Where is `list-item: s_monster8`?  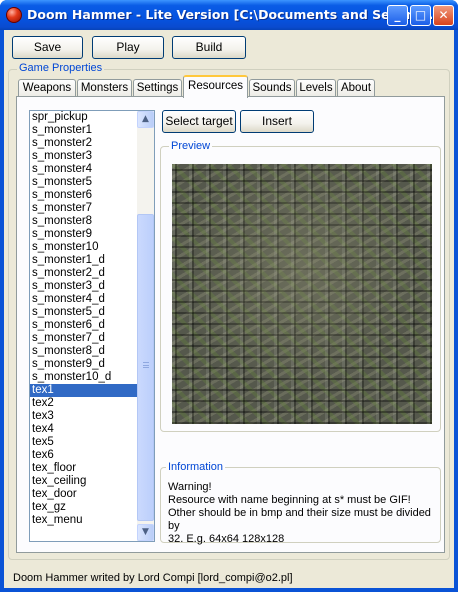 list-item: s_monster8 is located at coordinates (83, 221).